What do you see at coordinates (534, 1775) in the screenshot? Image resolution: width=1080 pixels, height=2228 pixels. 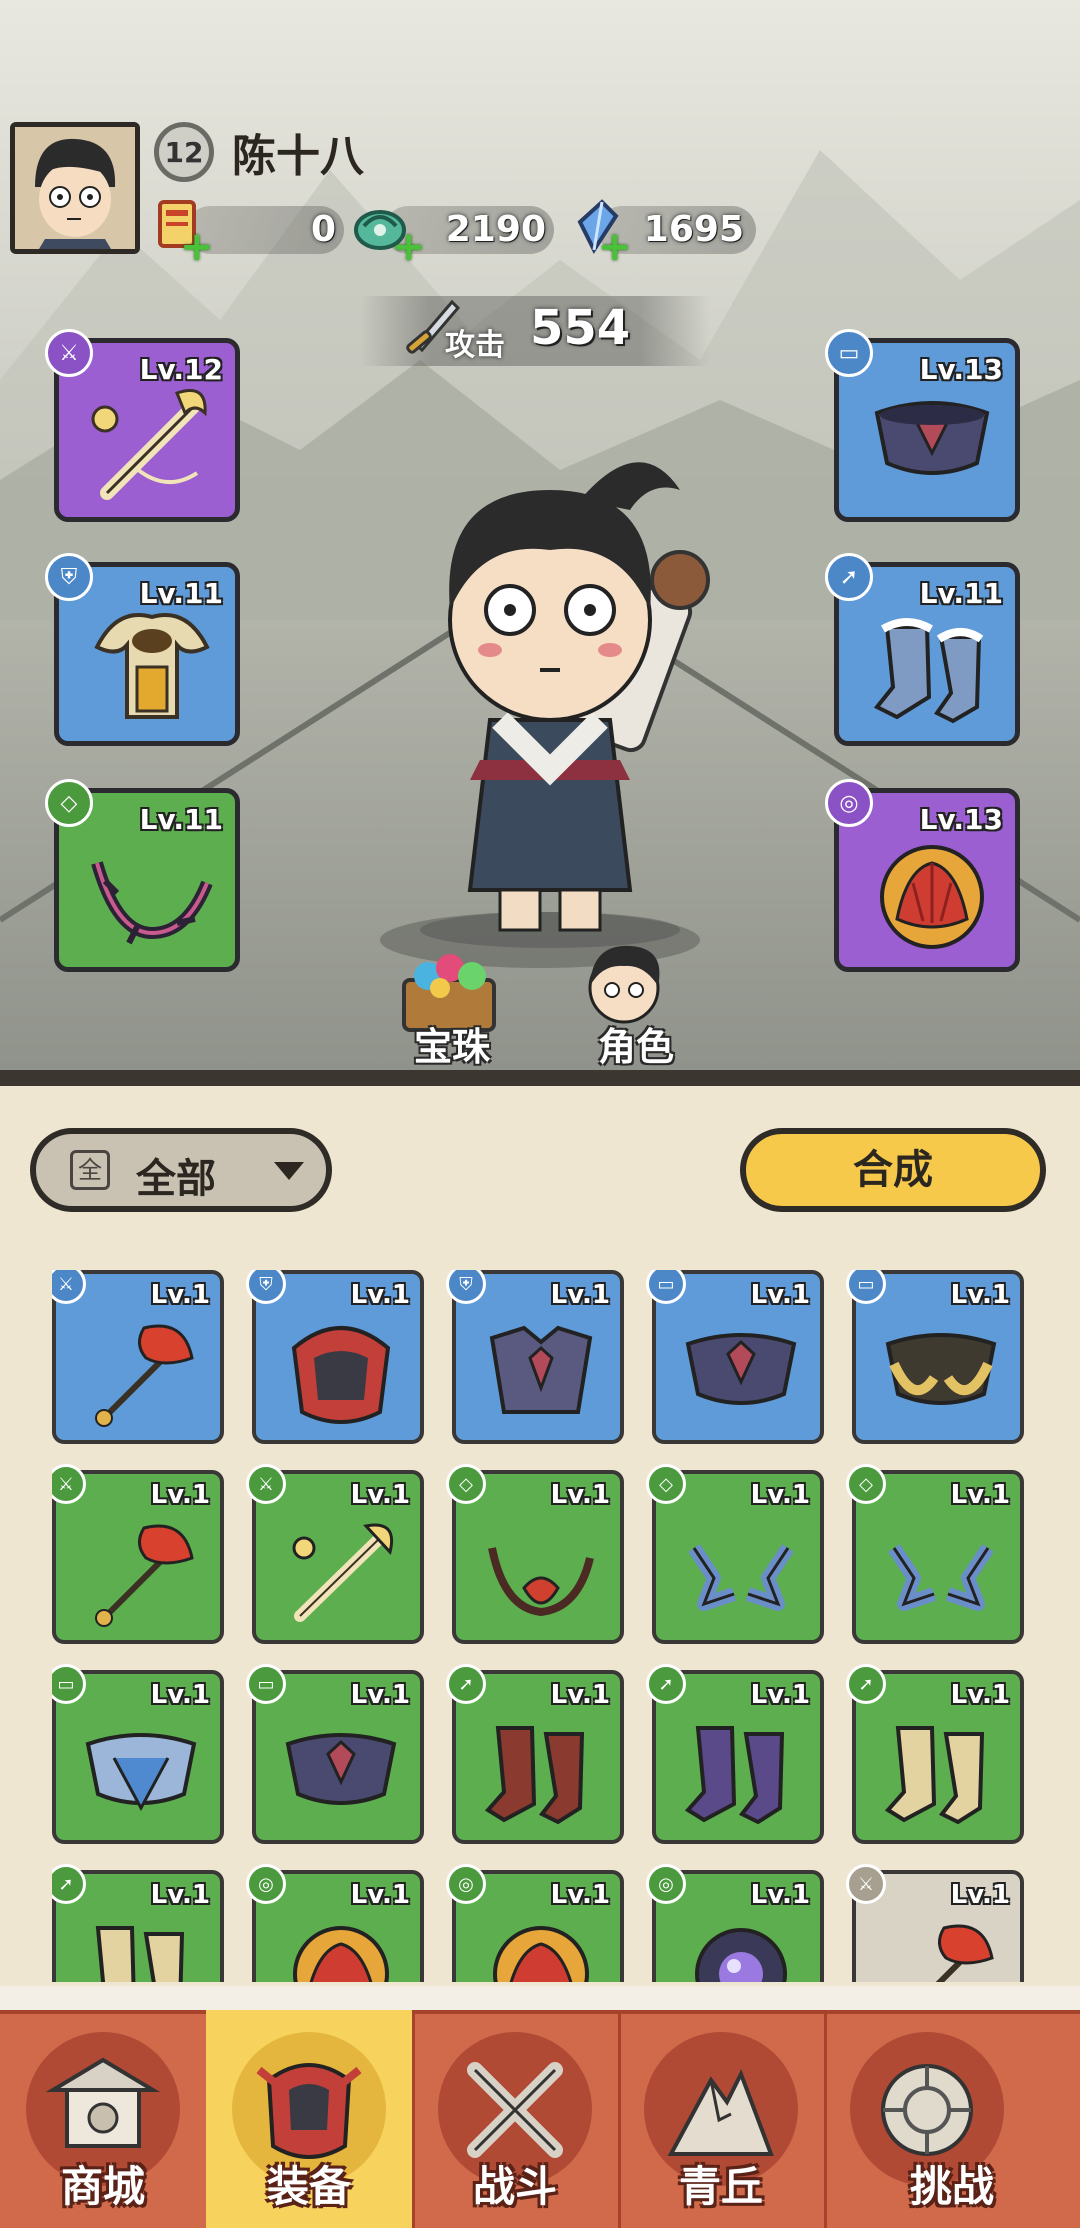 I see `red-boots-icon` at bounding box center [534, 1775].